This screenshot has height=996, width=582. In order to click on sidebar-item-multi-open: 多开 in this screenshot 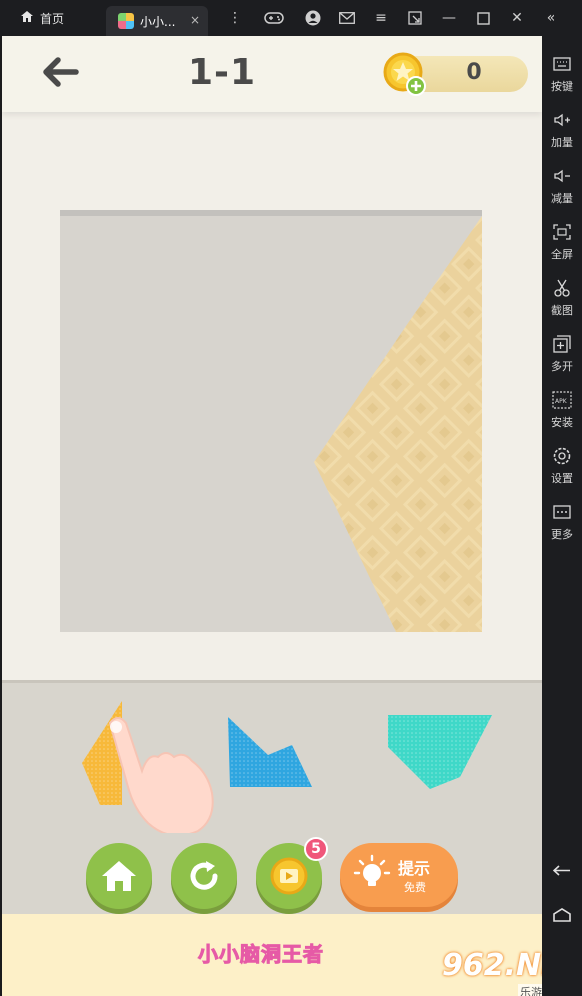, I will do `click(562, 358)`.